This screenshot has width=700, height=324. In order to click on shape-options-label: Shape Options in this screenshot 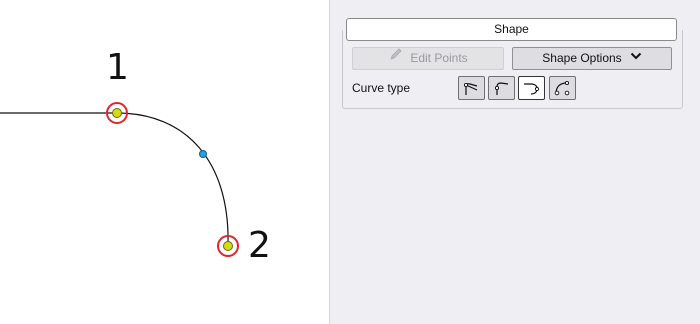, I will do `click(582, 58)`.